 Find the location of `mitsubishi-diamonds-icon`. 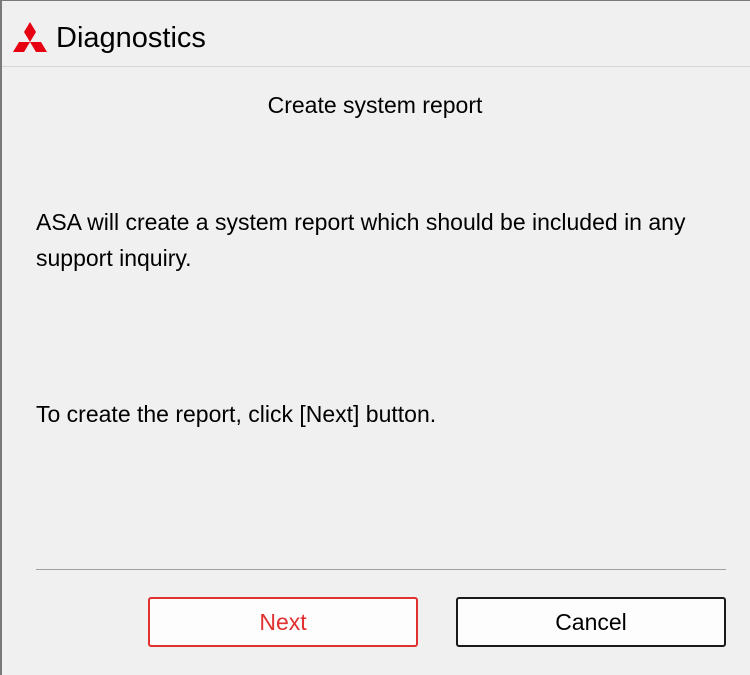

mitsubishi-diamonds-icon is located at coordinates (30, 40).